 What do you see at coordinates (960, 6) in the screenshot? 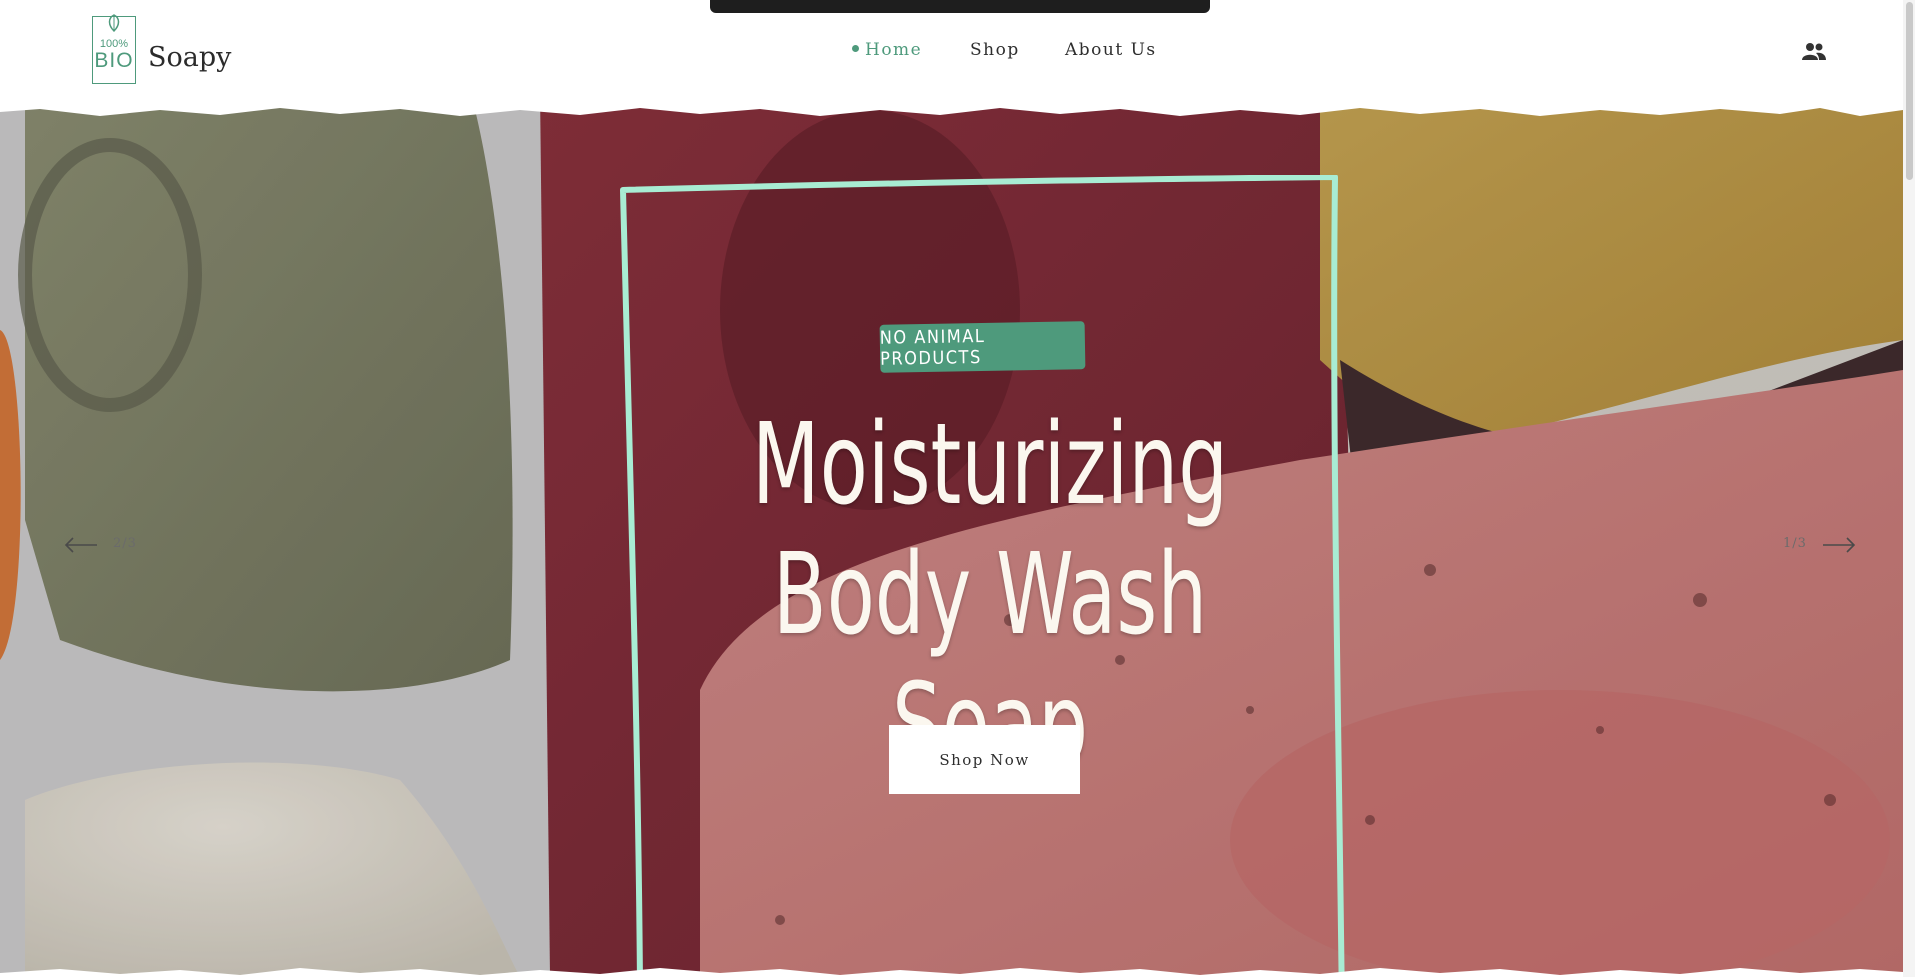
I see `window-top-bar` at bounding box center [960, 6].